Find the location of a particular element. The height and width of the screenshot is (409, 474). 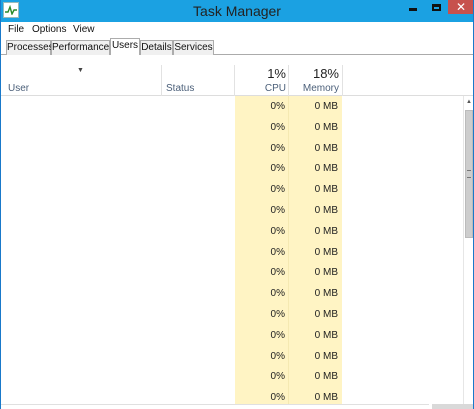

scrollbar-grip-icon is located at coordinates (469, 174).